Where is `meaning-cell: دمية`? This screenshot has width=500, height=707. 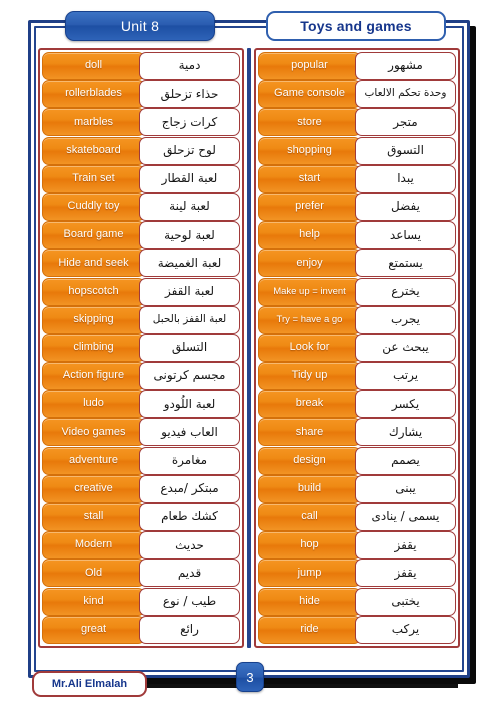
meaning-cell: دمية is located at coordinates (189, 66).